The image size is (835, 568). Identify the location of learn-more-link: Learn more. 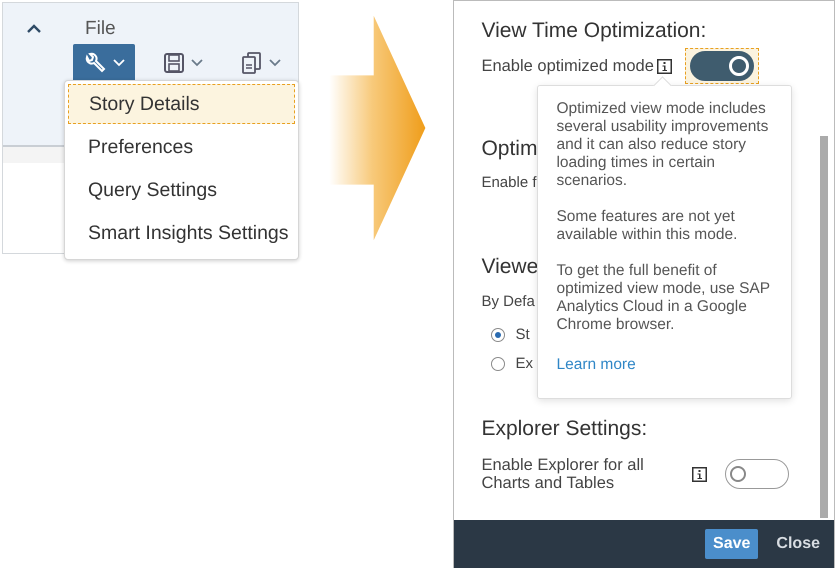
(596, 365).